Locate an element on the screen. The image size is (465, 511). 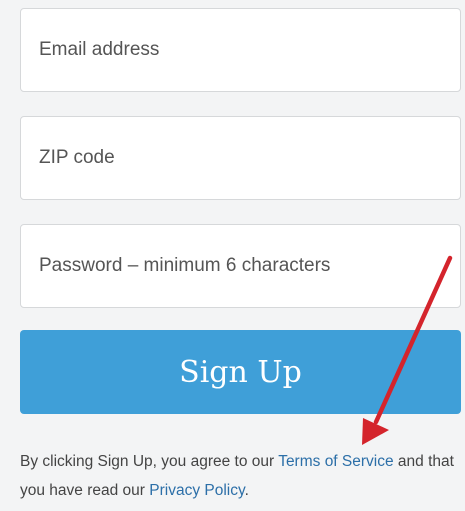
legal-prefix-text: By clicking Sign Up, you agree to our is located at coordinates (149, 461).